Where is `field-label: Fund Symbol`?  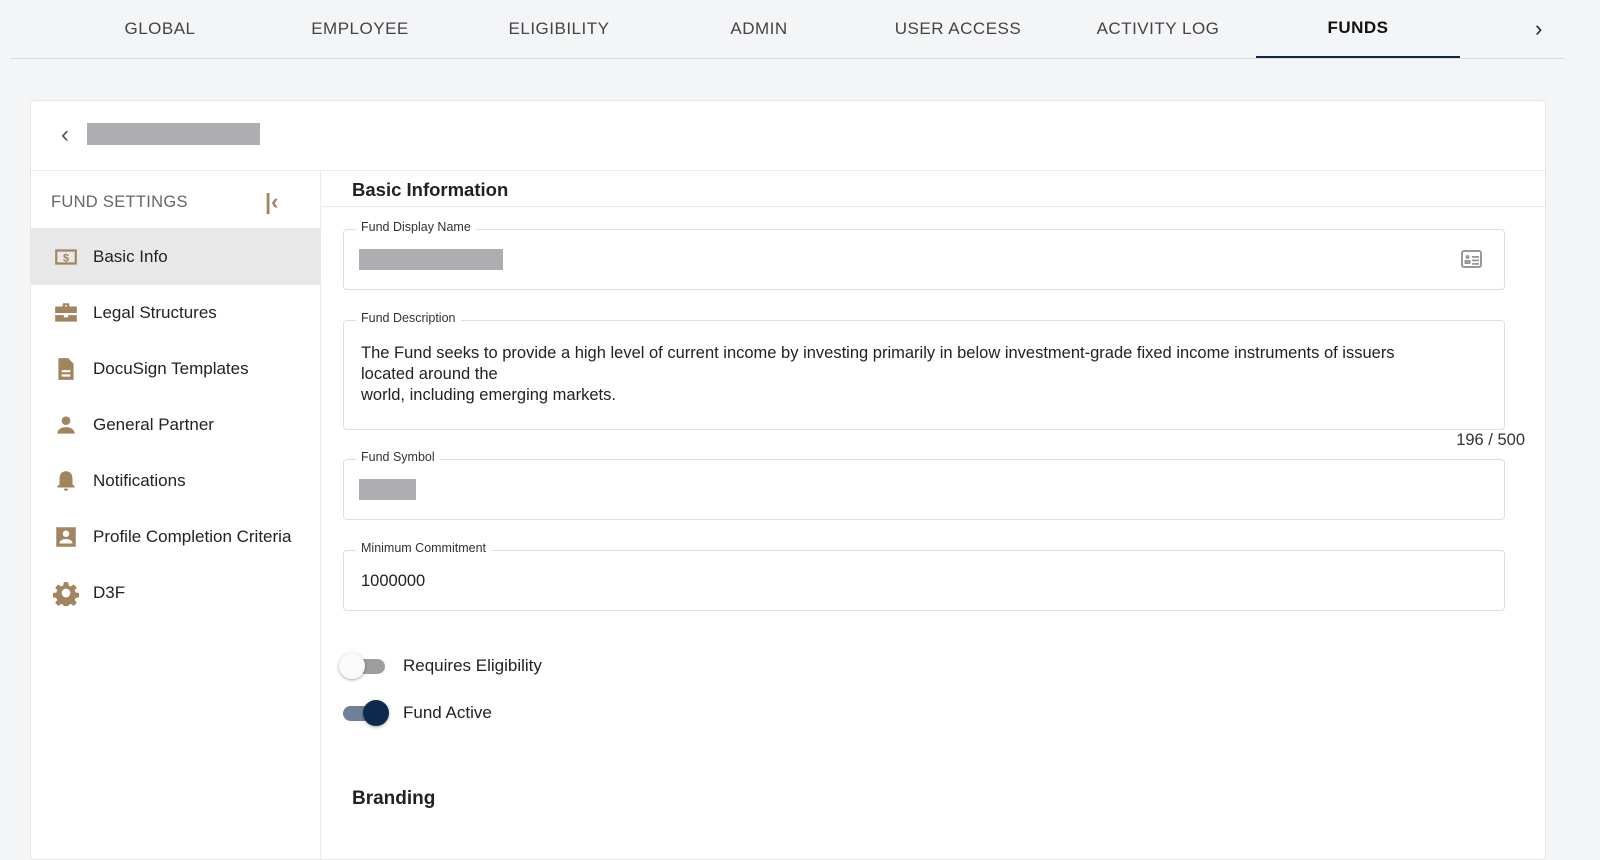 field-label: Fund Symbol is located at coordinates (398, 457).